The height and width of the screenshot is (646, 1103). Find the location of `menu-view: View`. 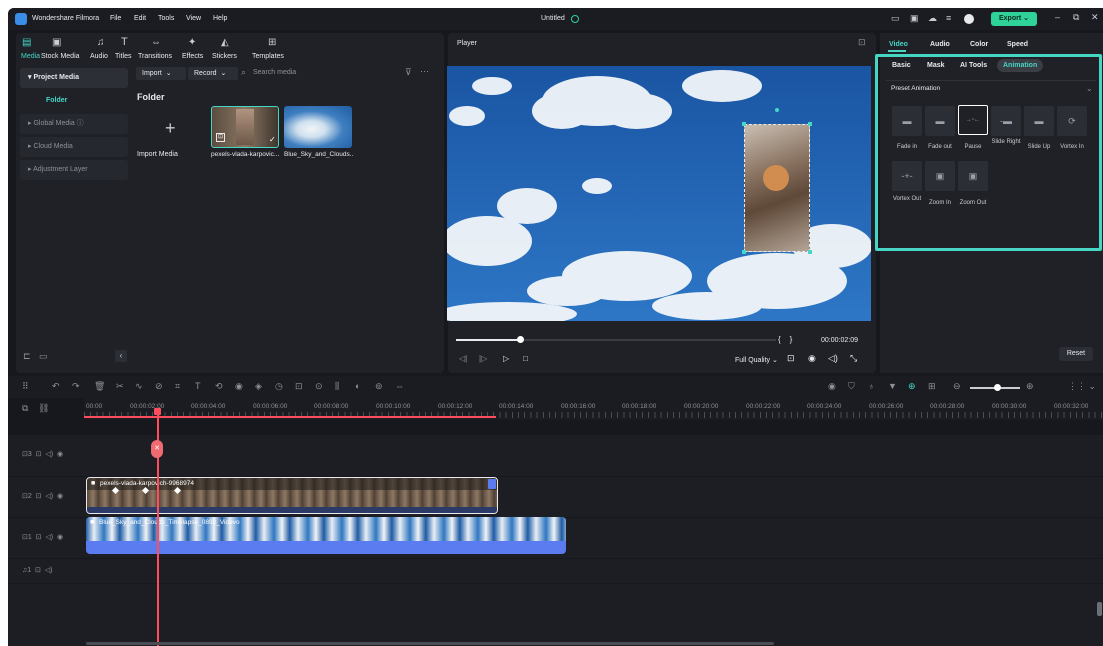

menu-view: View is located at coordinates (193, 18).